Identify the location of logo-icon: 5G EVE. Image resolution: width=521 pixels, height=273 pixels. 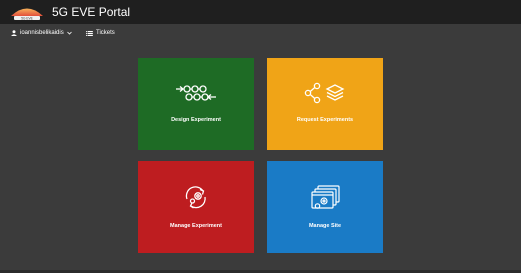
(27, 14).